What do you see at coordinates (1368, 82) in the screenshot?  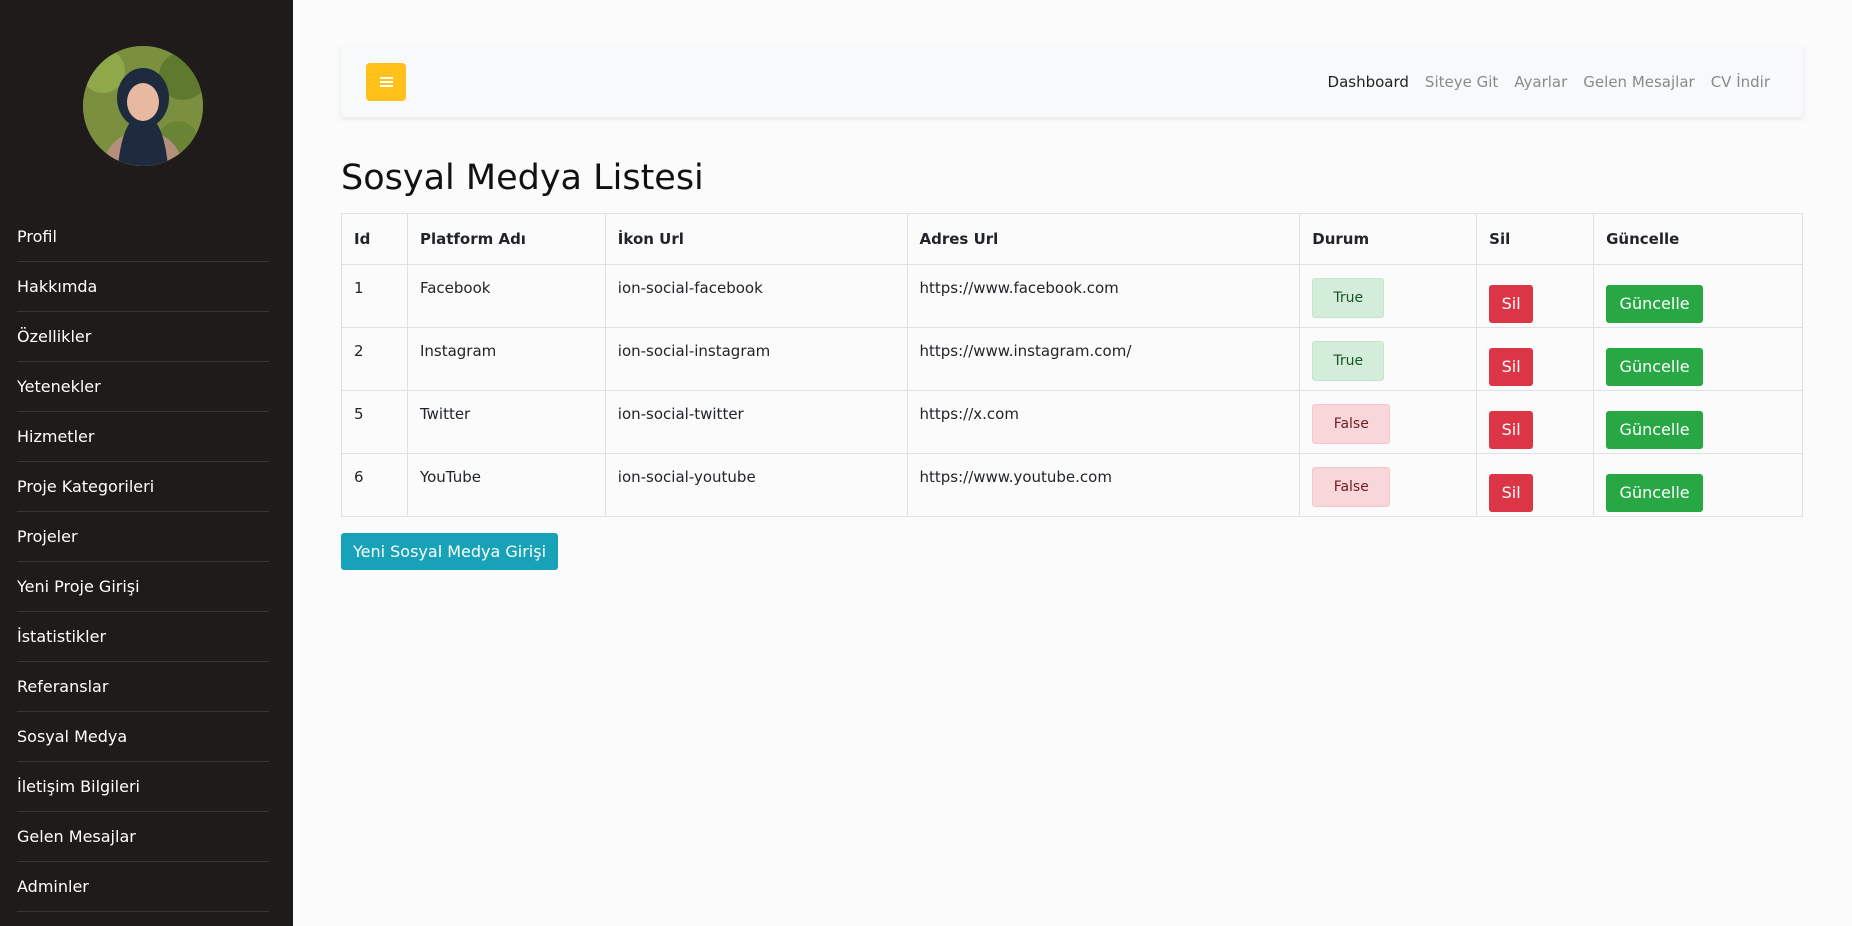 I see `nav-link-dashboard: Dashboard` at bounding box center [1368, 82].